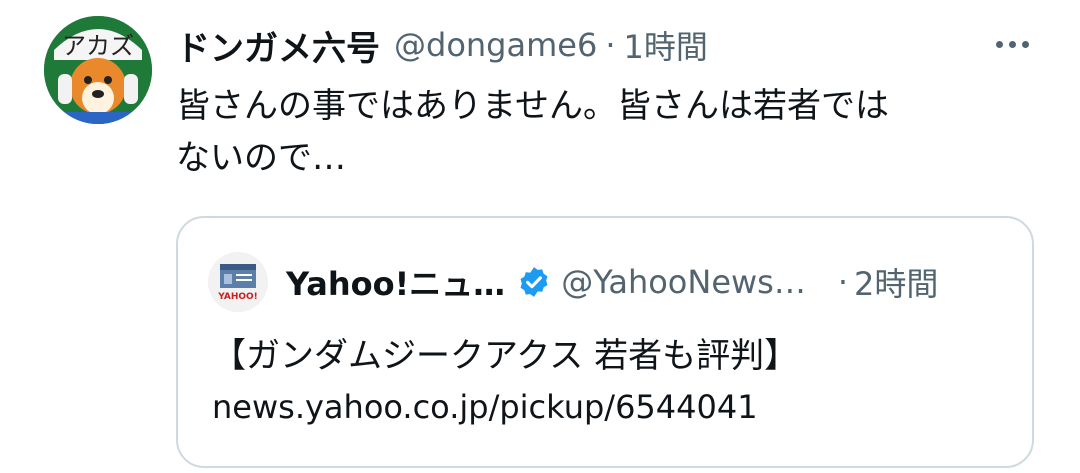 The image size is (1080, 473). I want to click on user-avatar: アカズ, so click(98, 70).